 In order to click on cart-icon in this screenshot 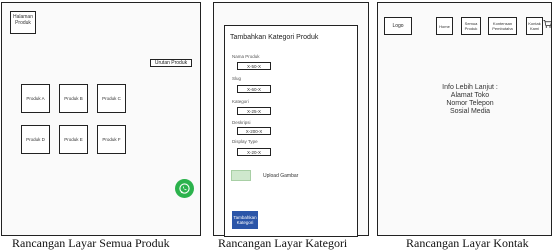, I will do `click(547, 24)`.